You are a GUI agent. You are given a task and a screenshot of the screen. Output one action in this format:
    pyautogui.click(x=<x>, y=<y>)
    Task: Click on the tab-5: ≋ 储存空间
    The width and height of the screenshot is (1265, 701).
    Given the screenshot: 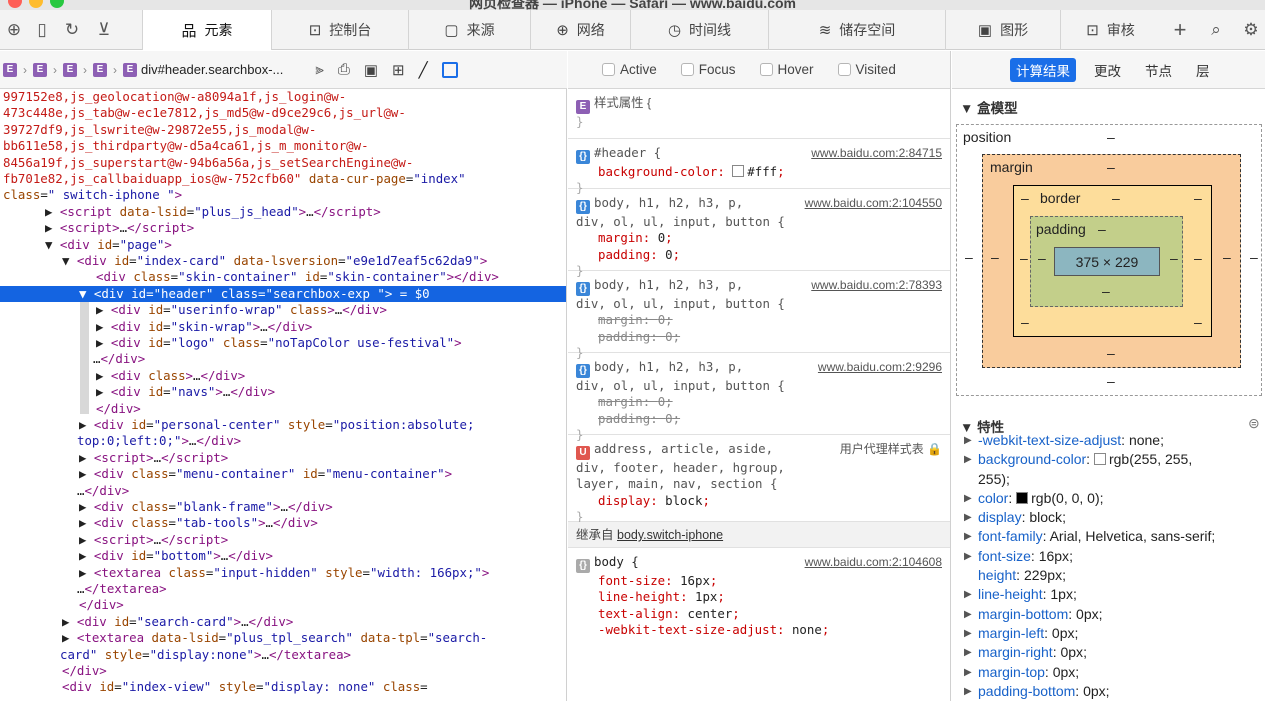 What is the action you would take?
    pyautogui.click(x=856, y=30)
    